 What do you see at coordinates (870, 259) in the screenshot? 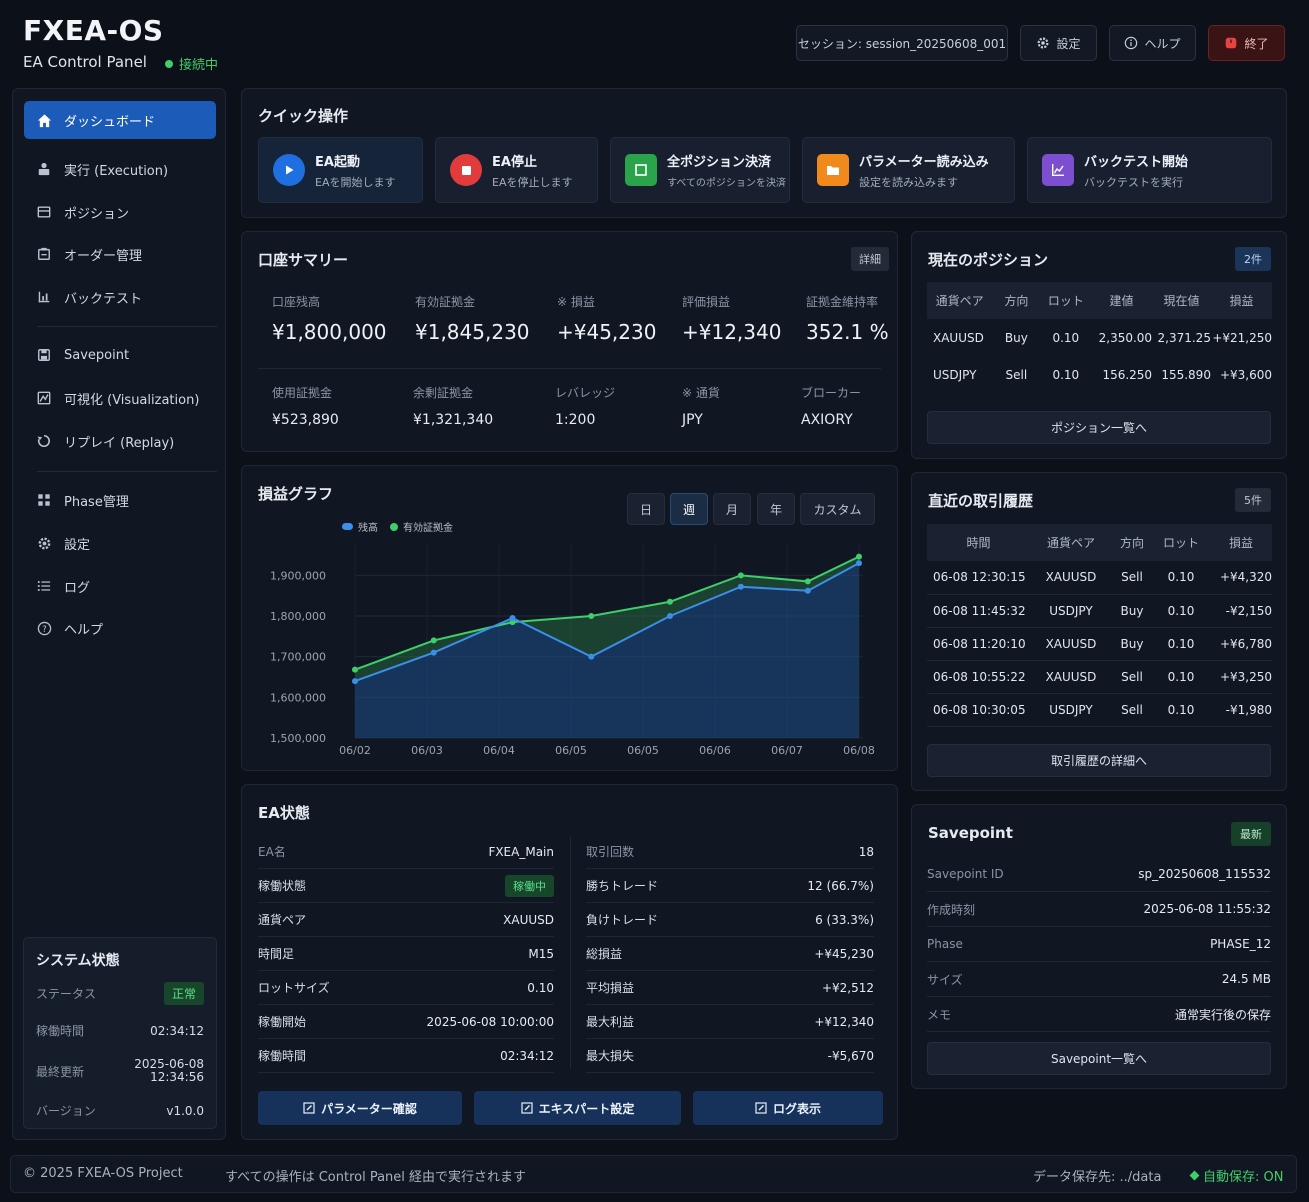
I see `detail-button: 詳細` at bounding box center [870, 259].